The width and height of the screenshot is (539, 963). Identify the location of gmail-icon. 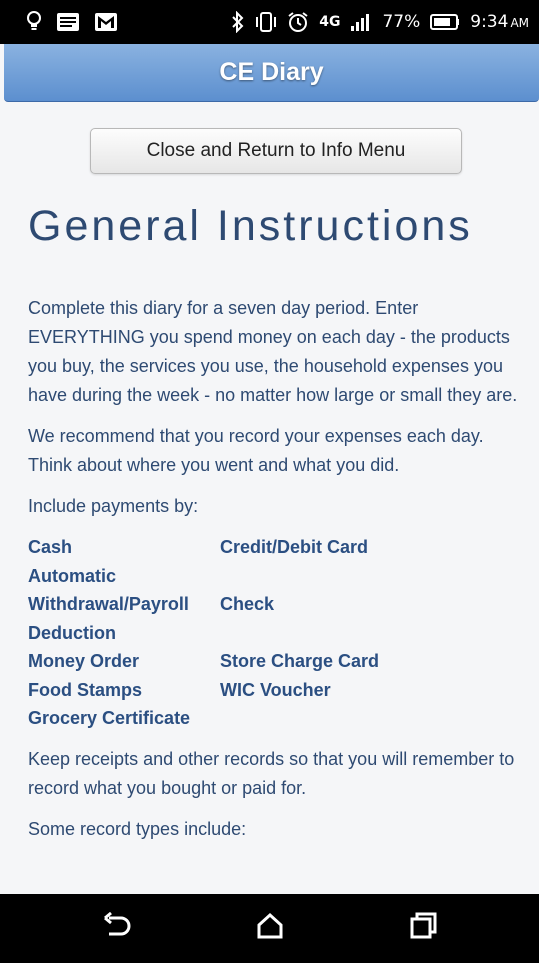
(106, 22).